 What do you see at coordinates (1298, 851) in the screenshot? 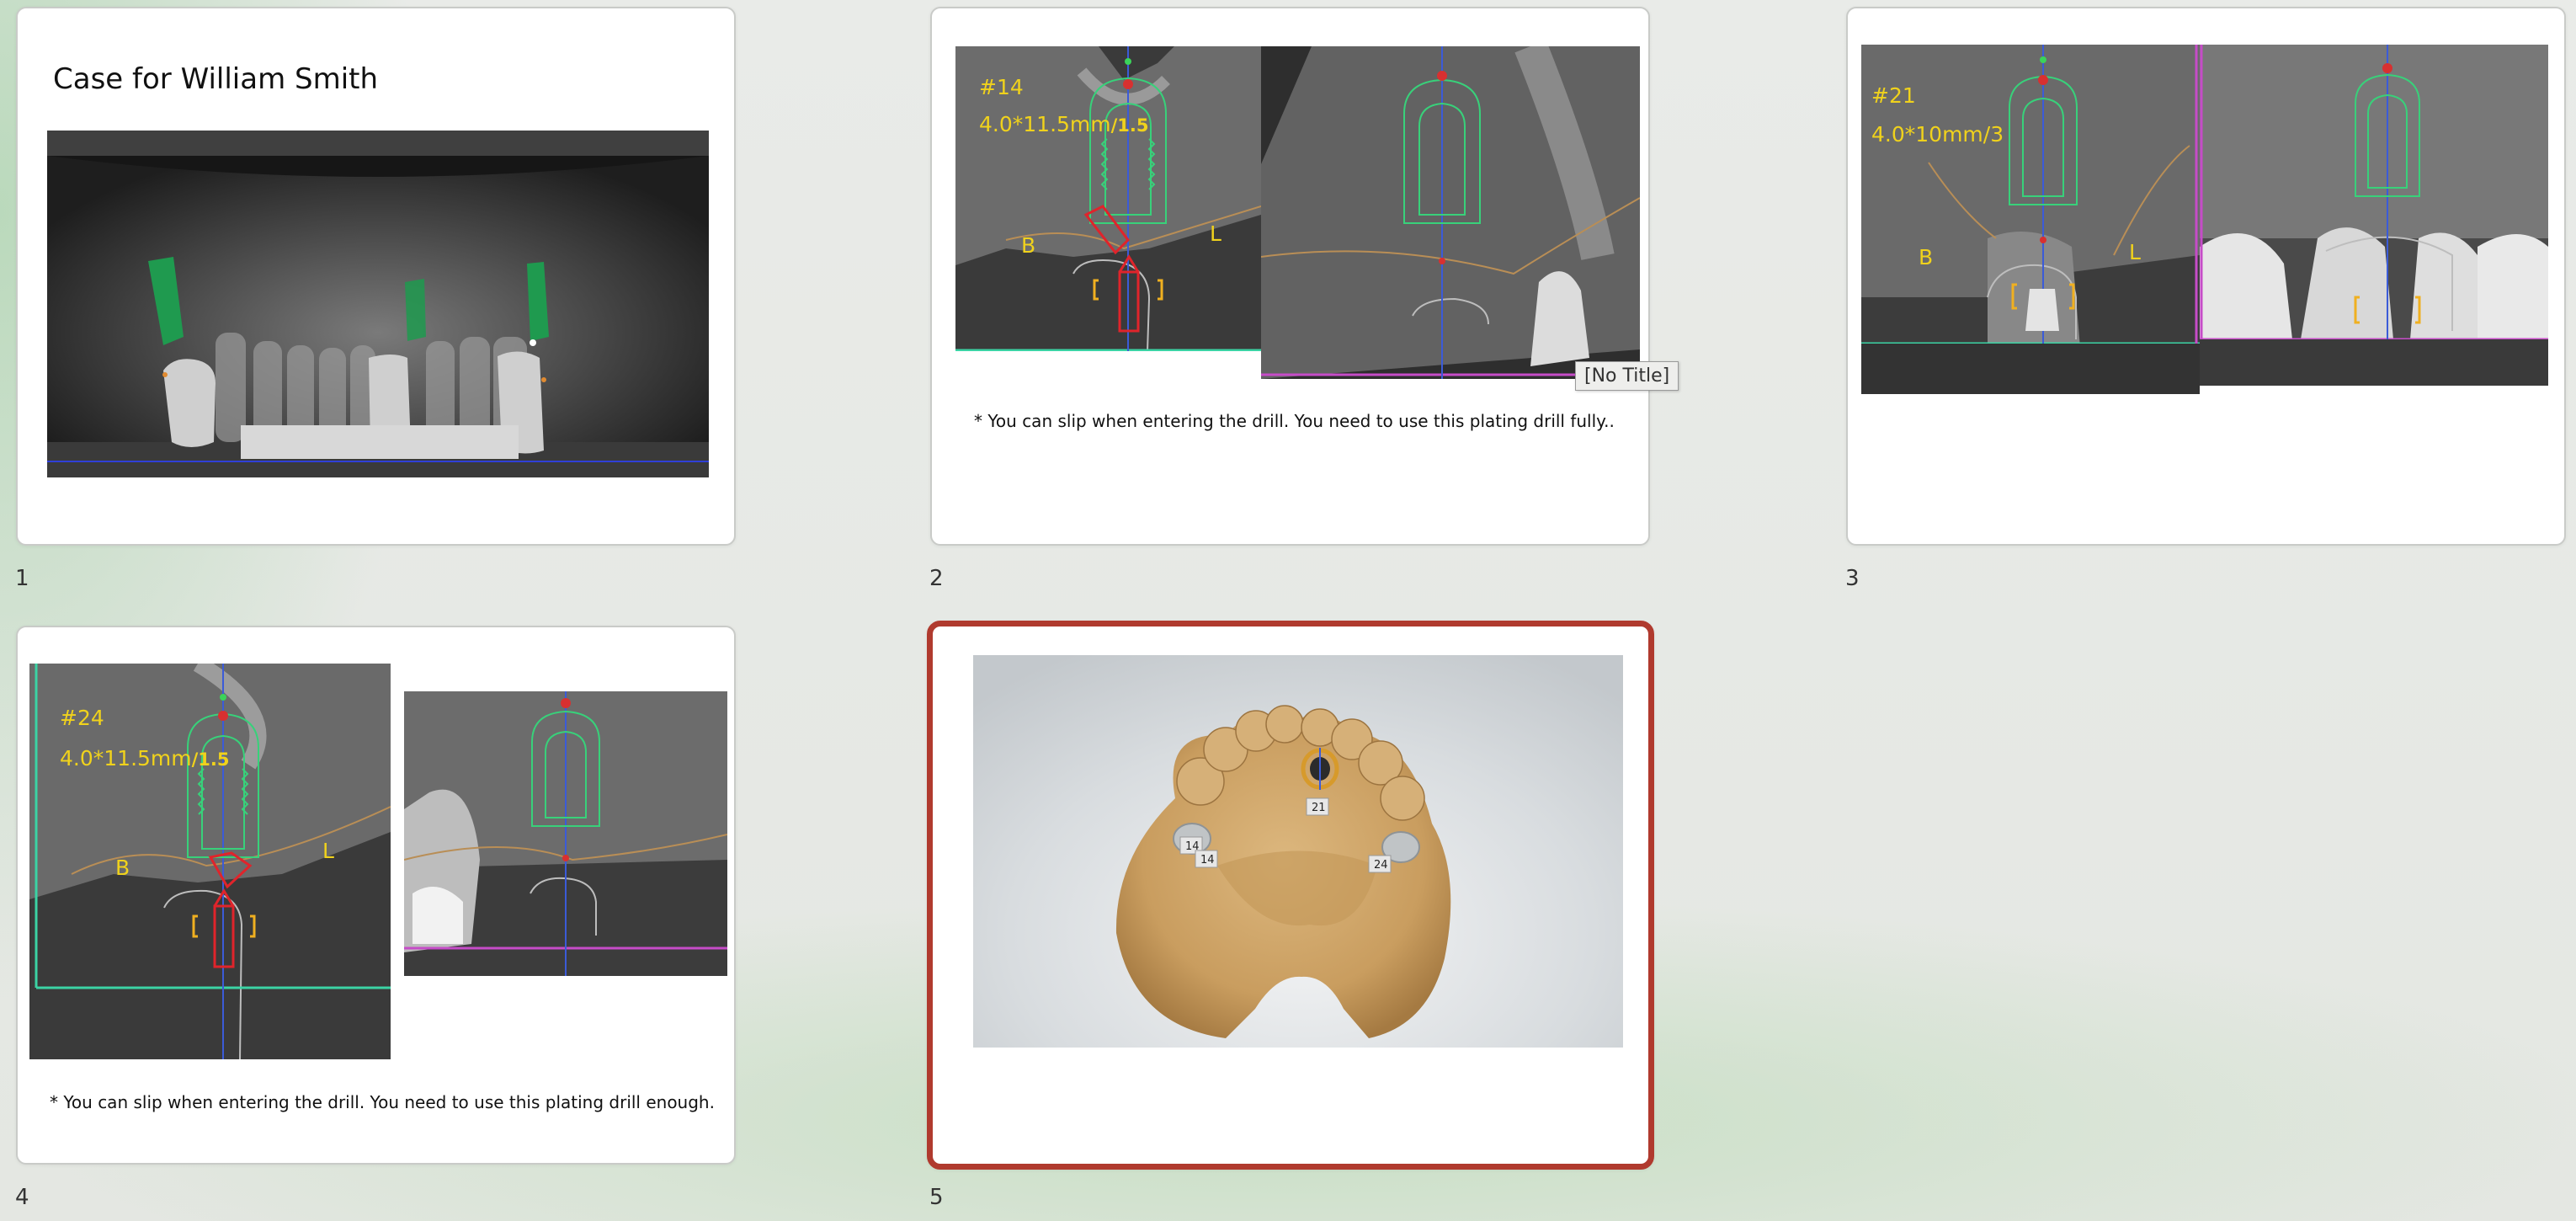
I see `dental-3d-model-view: 21 14 14 24` at bounding box center [1298, 851].